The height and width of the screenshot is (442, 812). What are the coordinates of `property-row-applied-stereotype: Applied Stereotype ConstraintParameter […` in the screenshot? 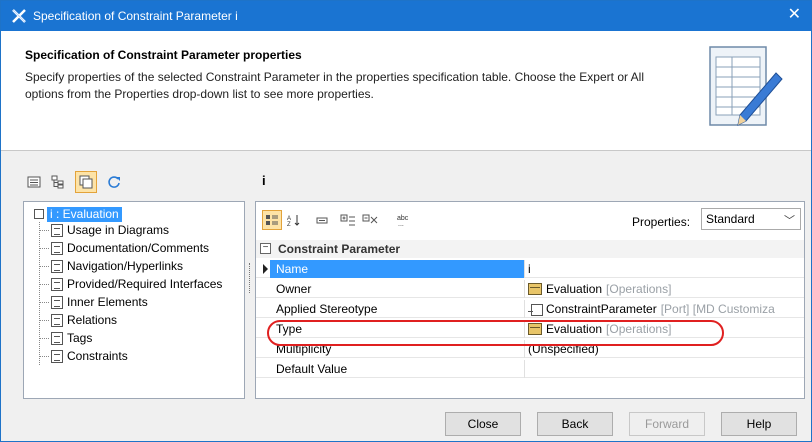 It's located at (530, 309).